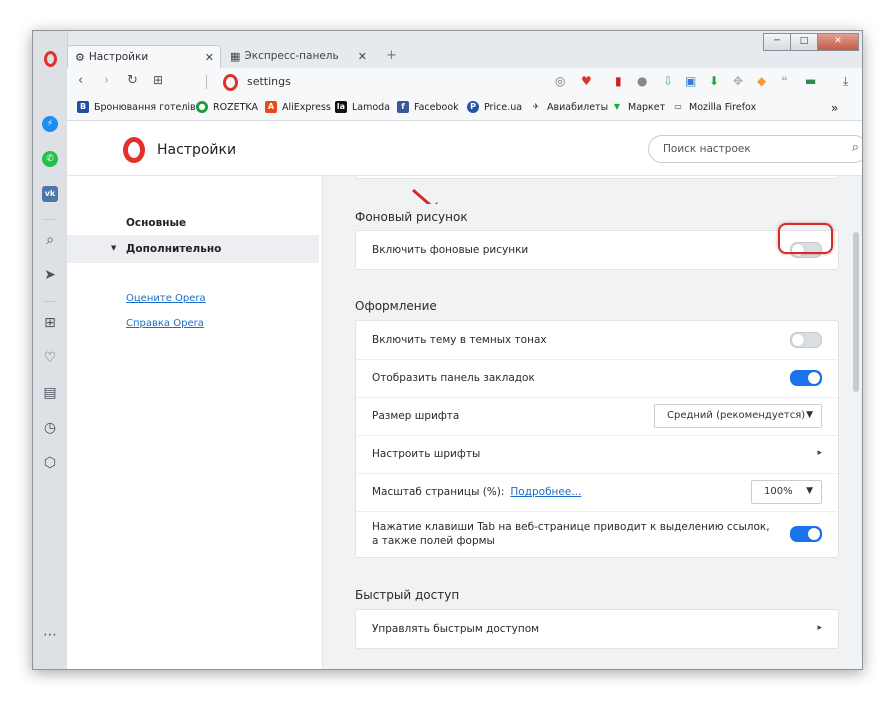 Image resolution: width=895 pixels, height=703 pixels. What do you see at coordinates (597, 454) in the screenshot?
I see `setting-row: Настроить шрифты ▸` at bounding box center [597, 454].